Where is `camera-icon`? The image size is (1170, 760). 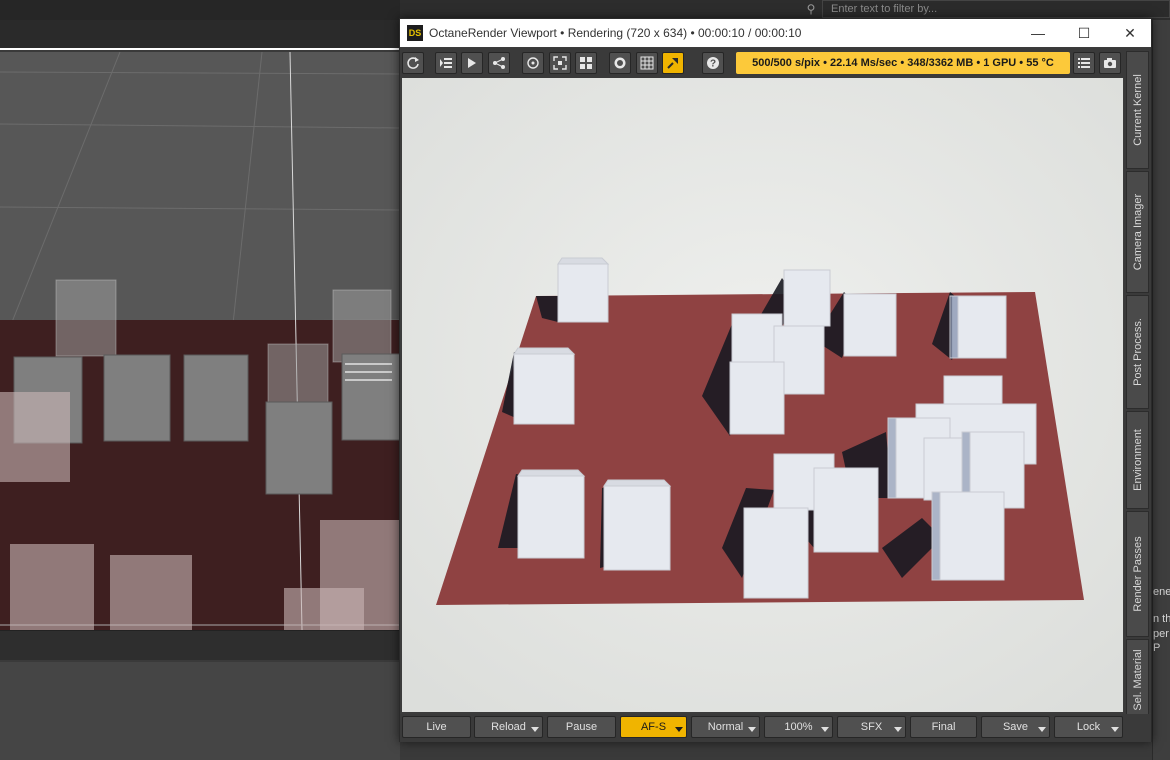
camera-icon is located at coordinates (1110, 63).